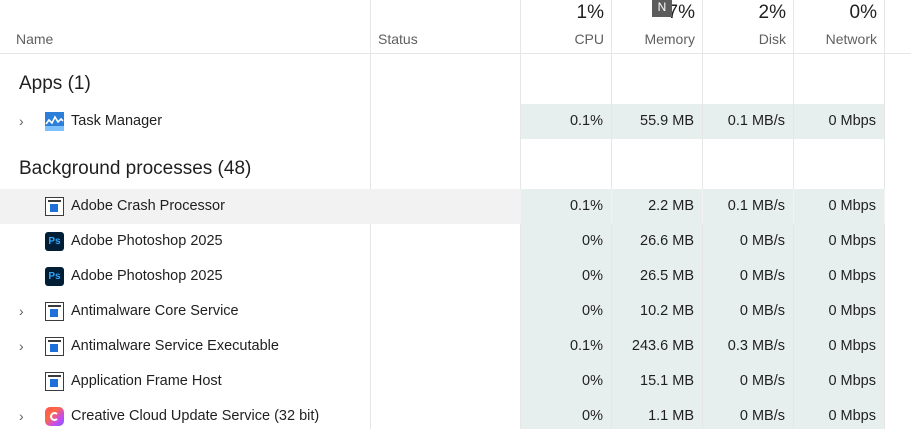 The height and width of the screenshot is (429, 911). What do you see at coordinates (669, 39) in the screenshot?
I see `memory-column-label: Memory` at bounding box center [669, 39].